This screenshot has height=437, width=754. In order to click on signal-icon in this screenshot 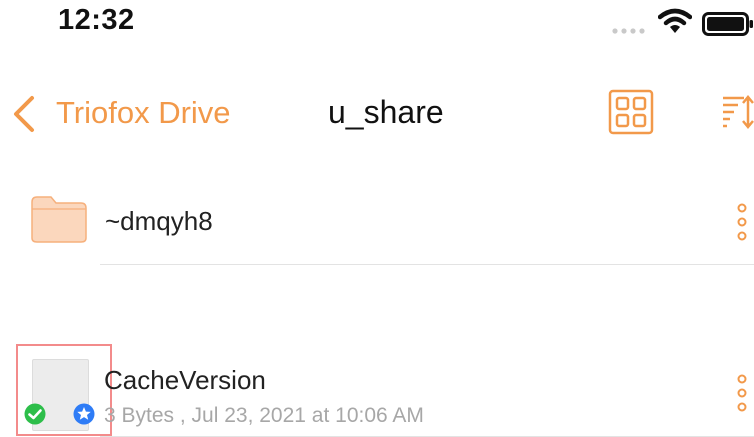, I will do `click(628, 31)`.